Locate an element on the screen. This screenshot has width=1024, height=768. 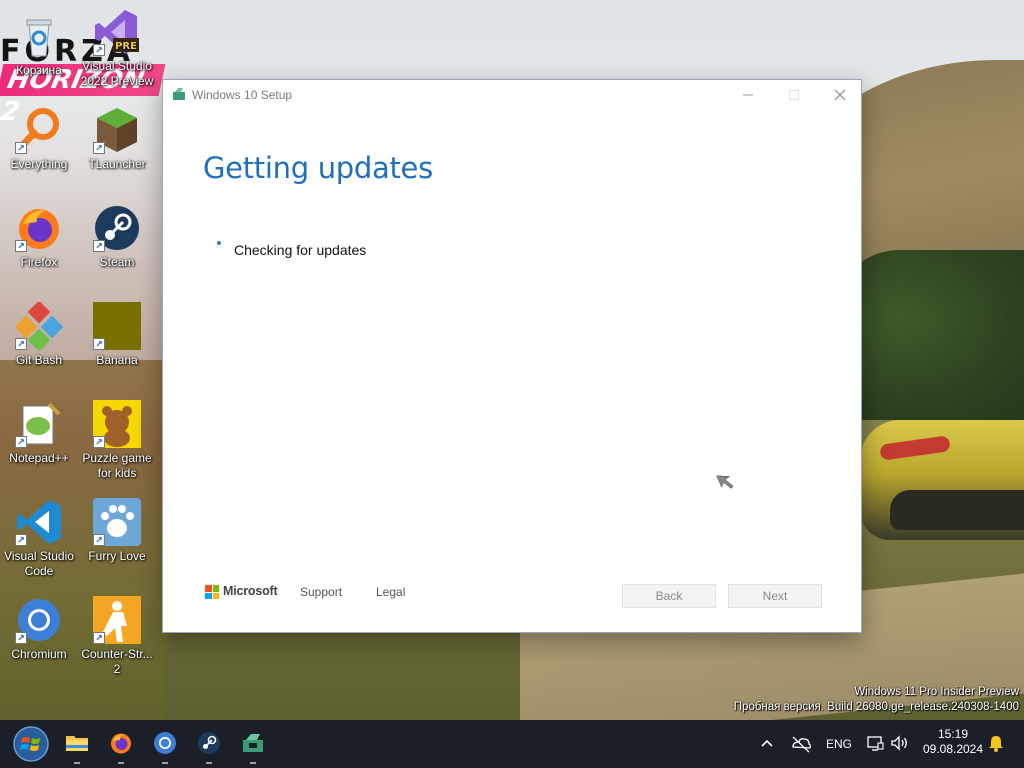
taskbar-firefox is located at coordinates (121, 744).